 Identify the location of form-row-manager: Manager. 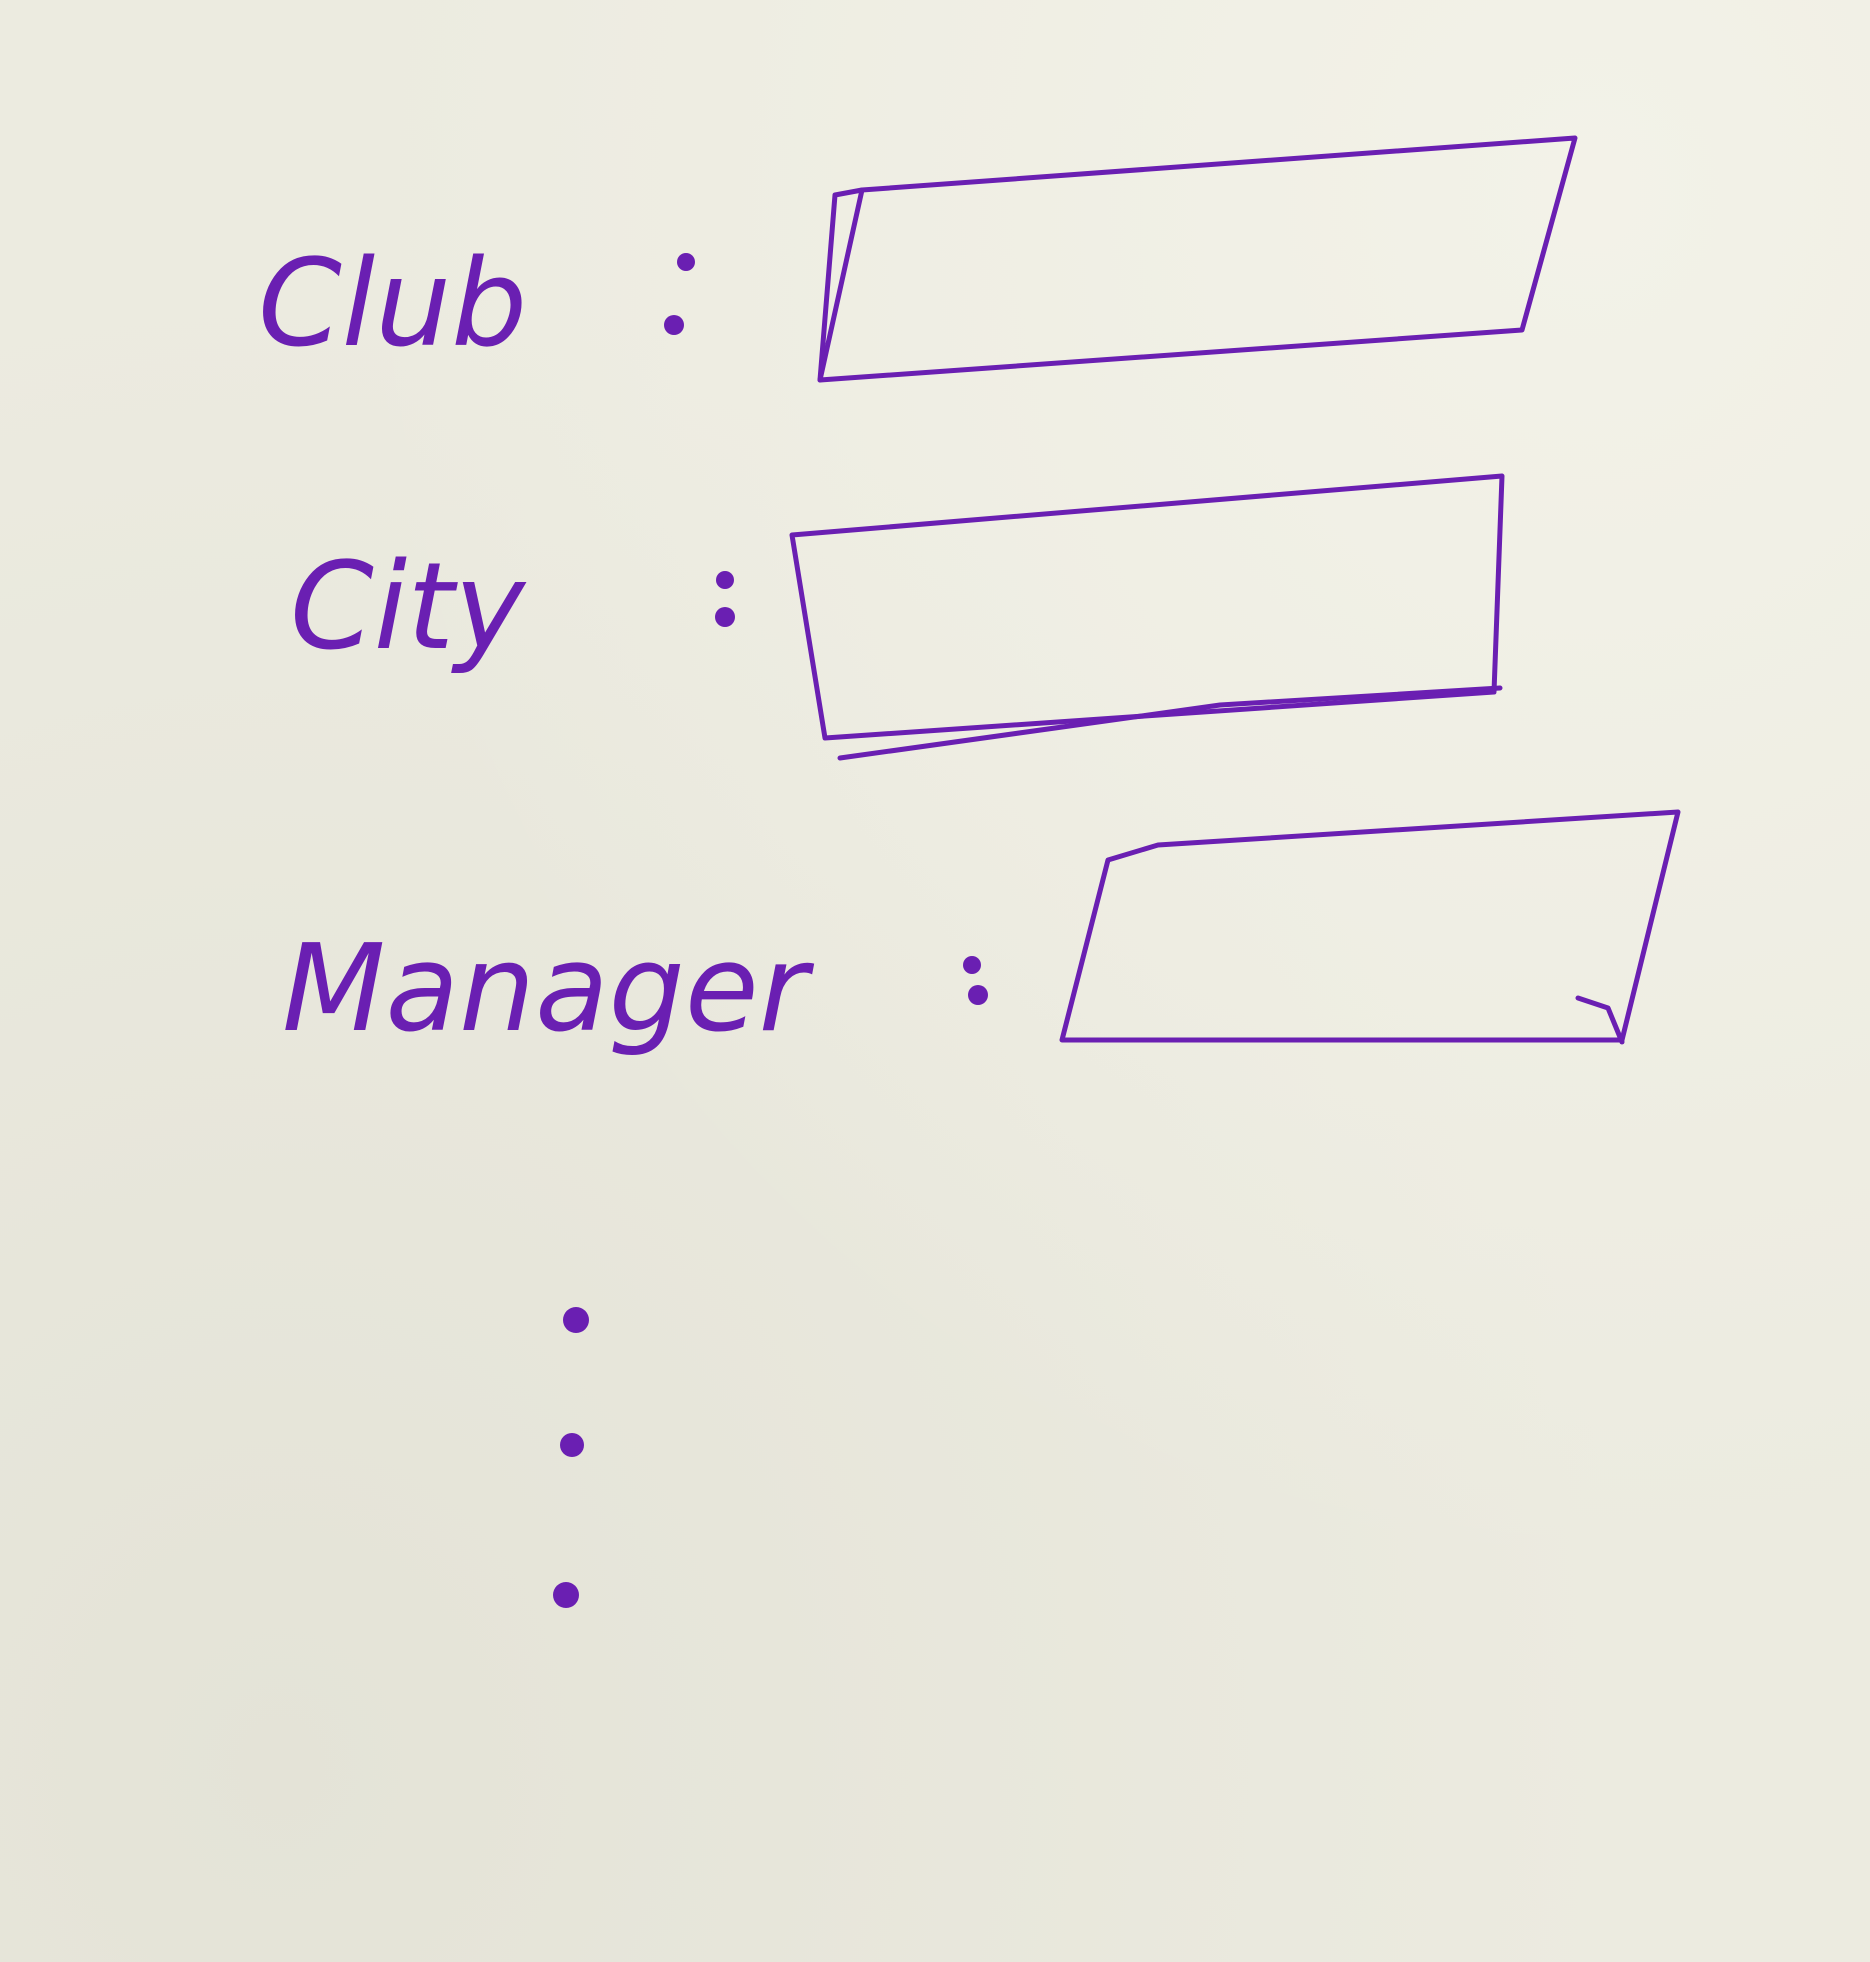
(981, 934).